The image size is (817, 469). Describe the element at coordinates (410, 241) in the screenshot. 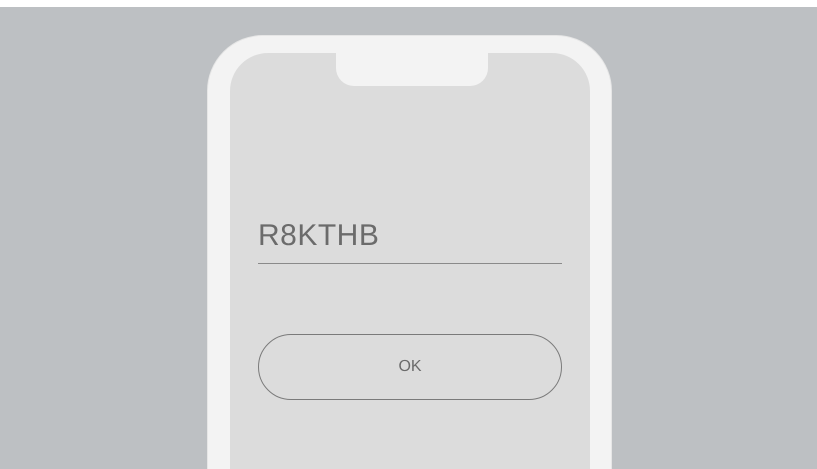

I see `code-field: R8KTHB` at that location.